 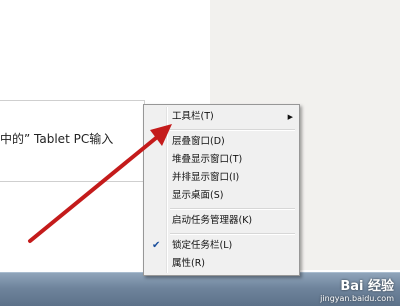 What do you see at coordinates (100, 183) in the screenshot?
I see `annotation-arrow-icon` at bounding box center [100, 183].